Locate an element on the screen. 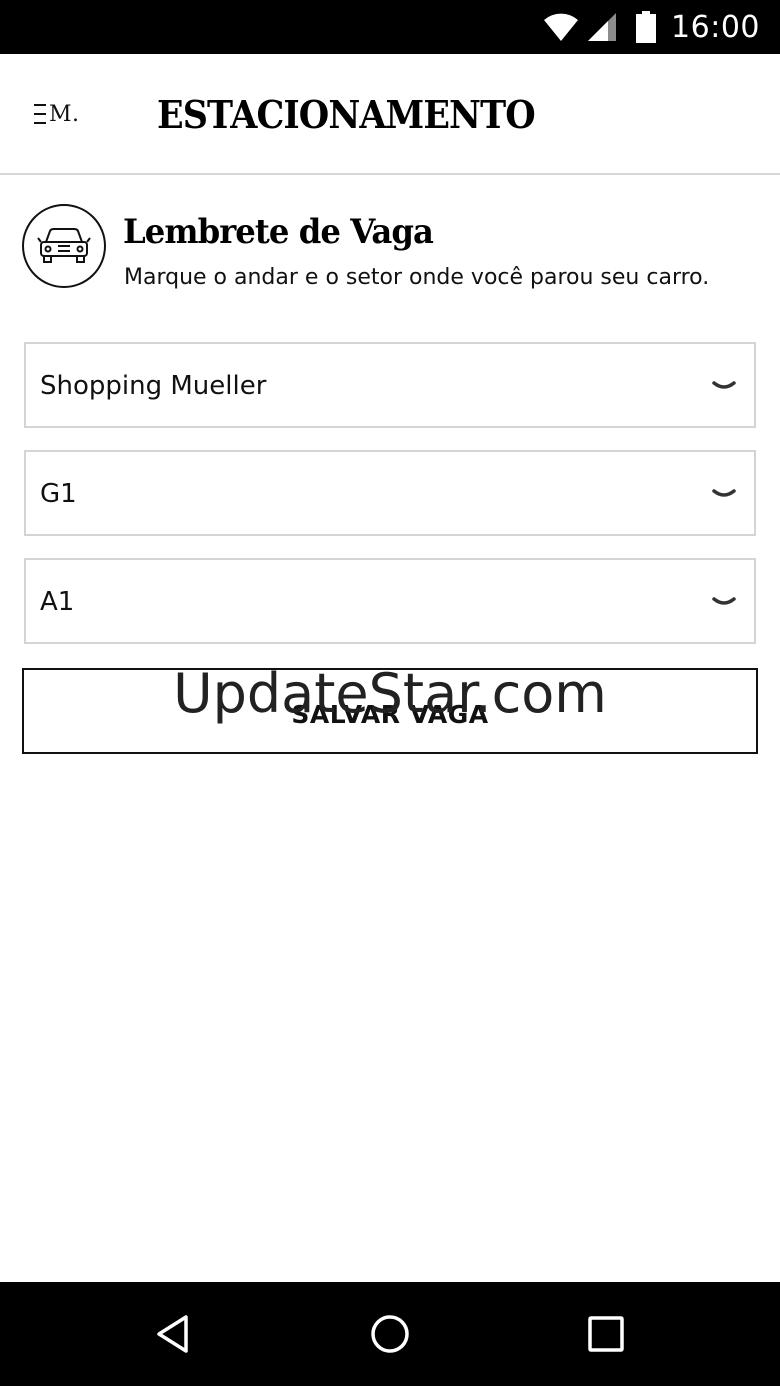 This screenshot has height=1386, width=780. recent-apps-icon is located at coordinates (606, 1334).